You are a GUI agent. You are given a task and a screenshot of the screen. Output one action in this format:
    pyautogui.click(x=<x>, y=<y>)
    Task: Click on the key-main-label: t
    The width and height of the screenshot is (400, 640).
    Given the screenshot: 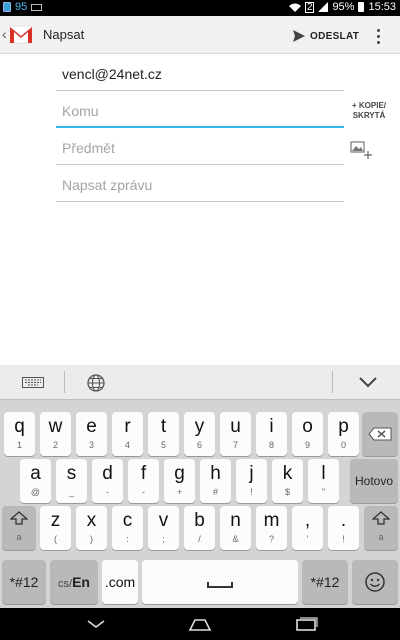 What is the action you would take?
    pyautogui.click(x=163, y=426)
    